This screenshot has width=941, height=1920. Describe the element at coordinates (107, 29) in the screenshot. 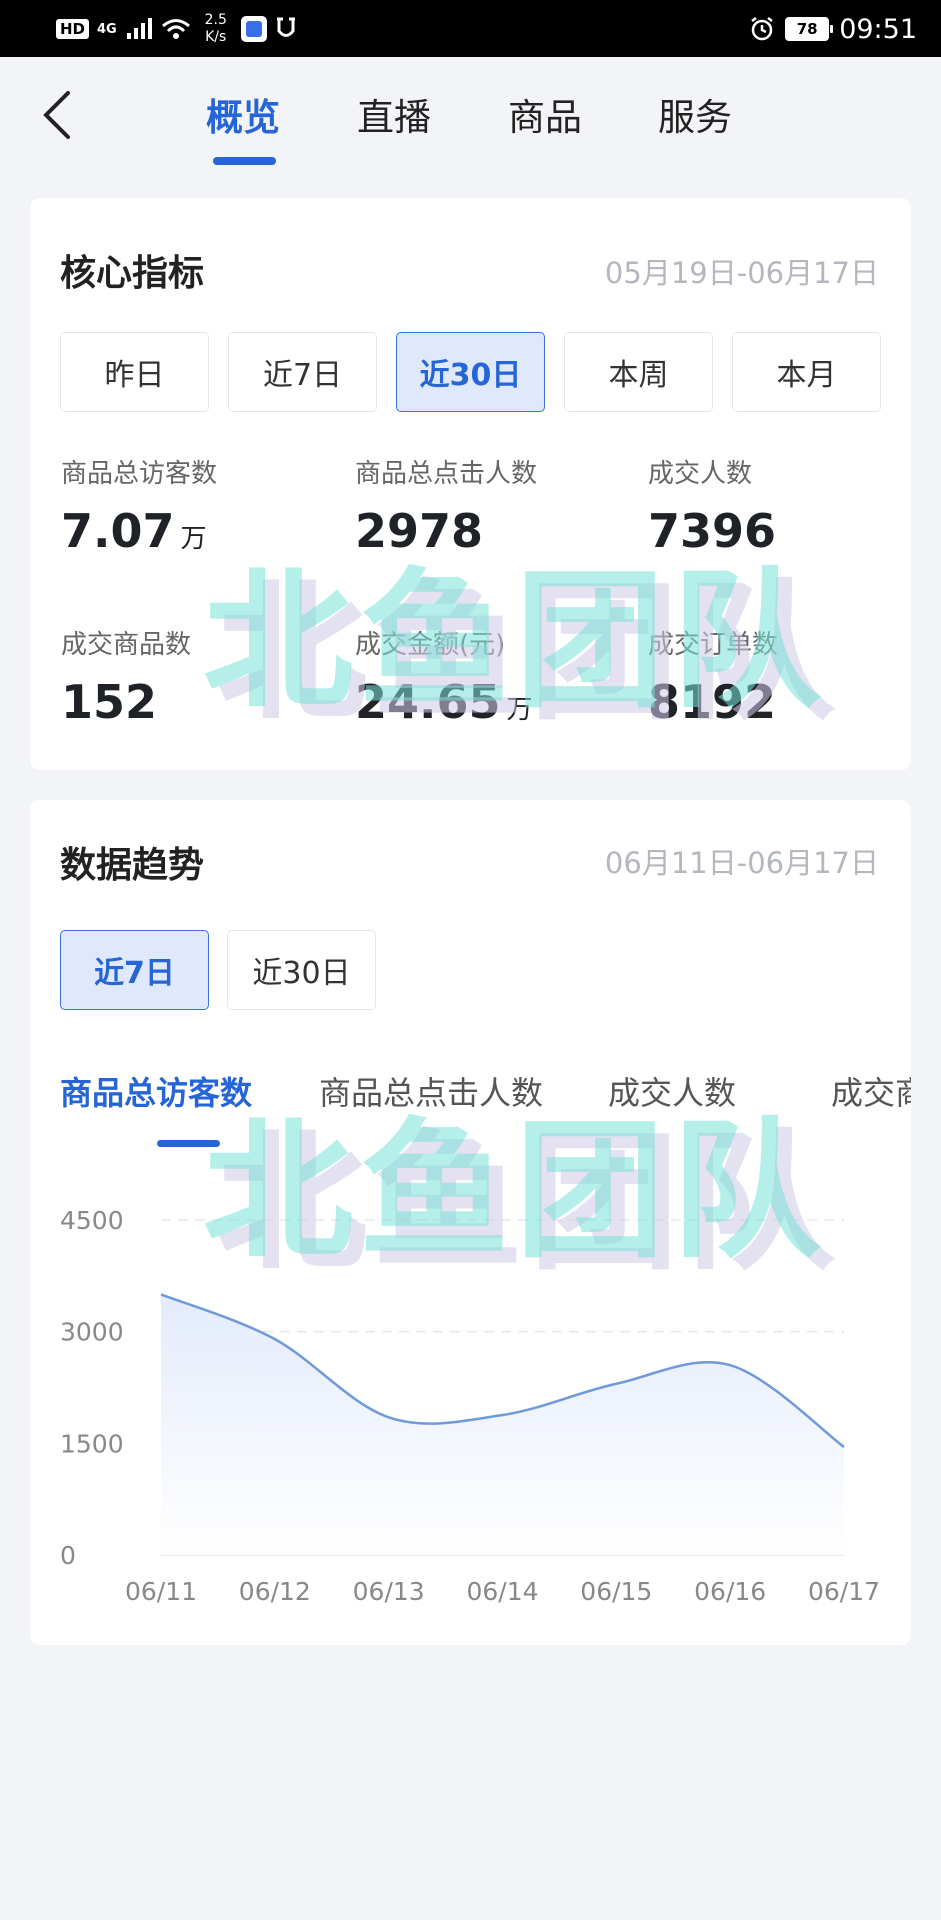

I see `network-type: 4G` at that location.